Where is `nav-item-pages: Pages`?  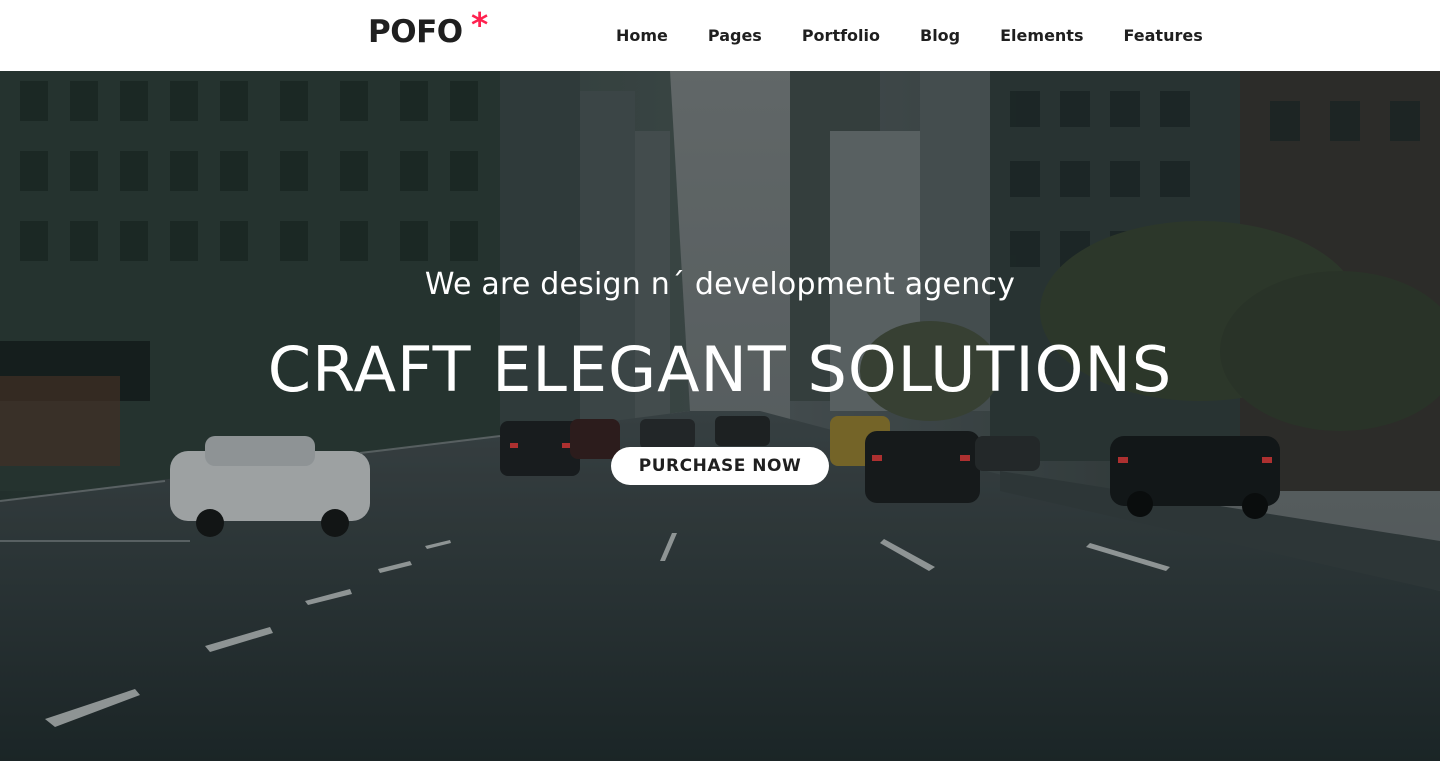 nav-item-pages: Pages is located at coordinates (735, 37).